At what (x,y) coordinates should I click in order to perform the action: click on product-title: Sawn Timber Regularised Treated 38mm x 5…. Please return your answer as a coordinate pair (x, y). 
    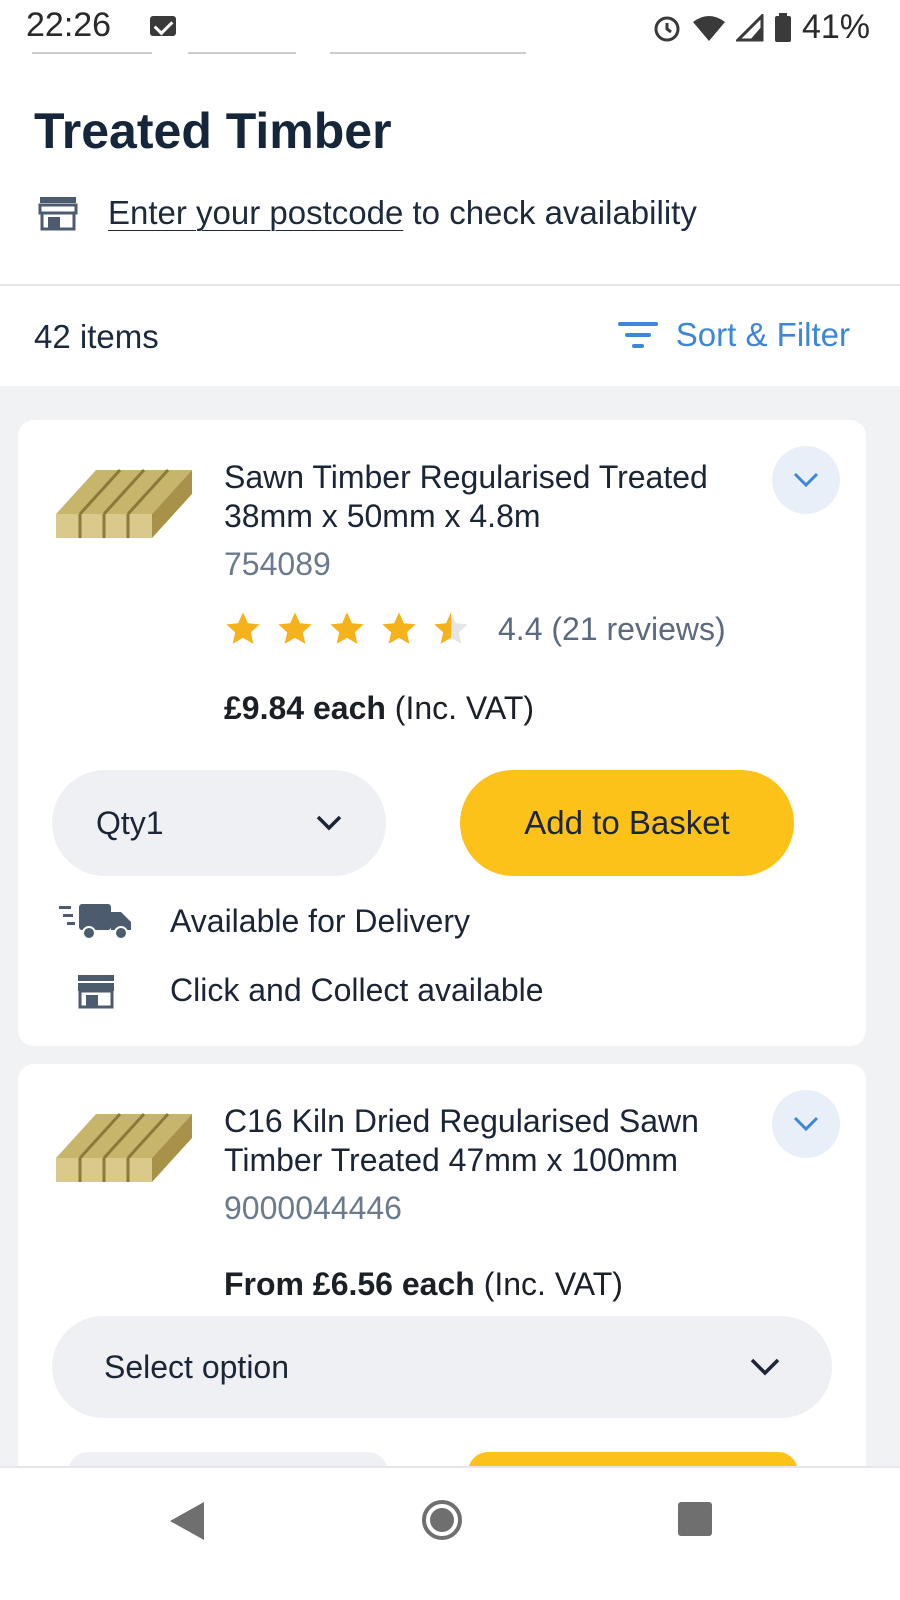
    Looking at the image, I should click on (494, 497).